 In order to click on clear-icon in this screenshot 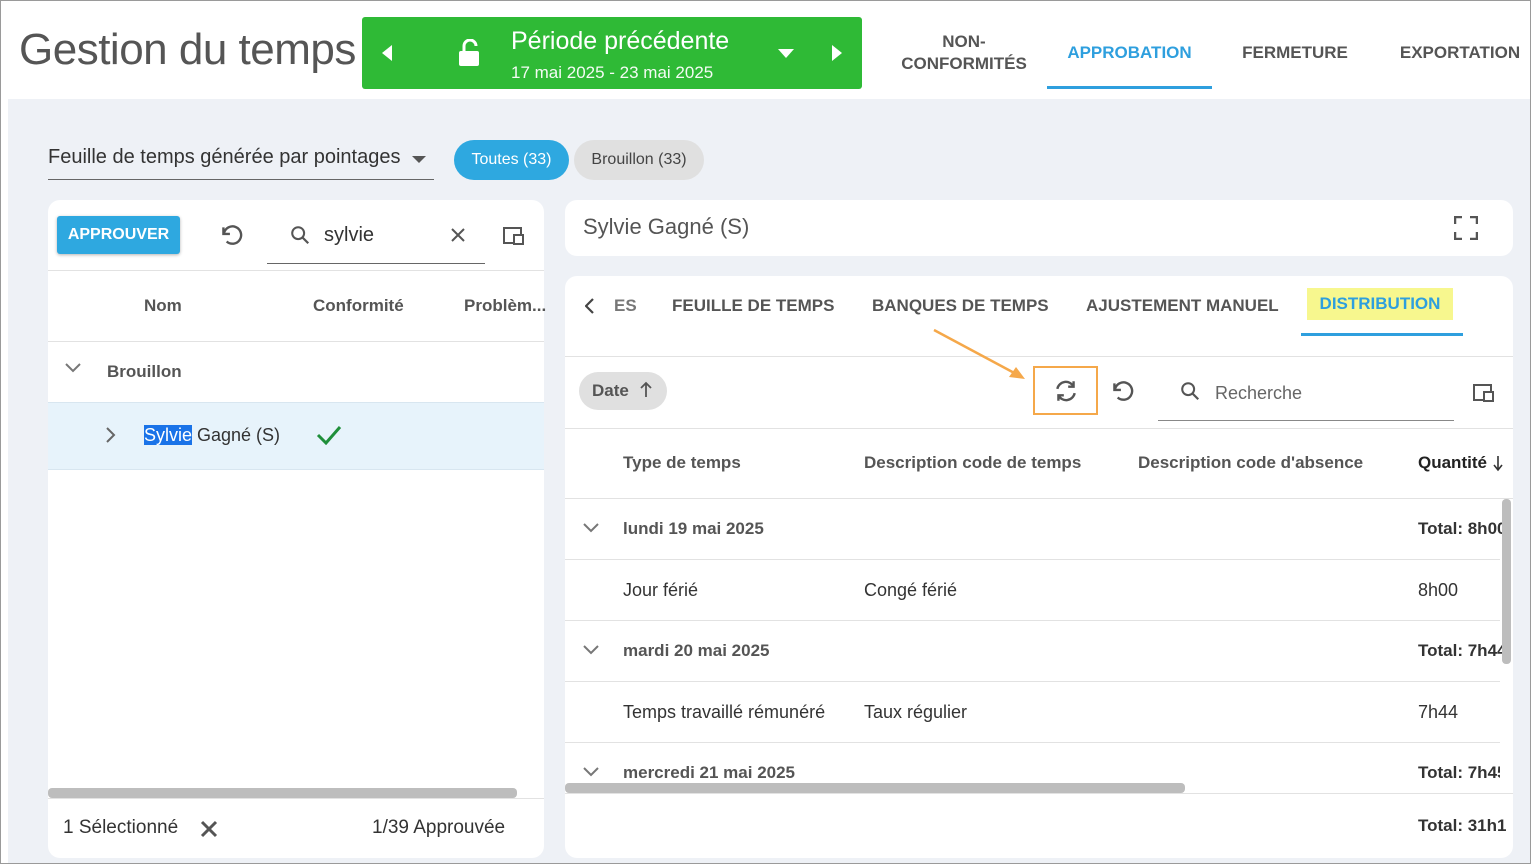, I will do `click(458, 235)`.